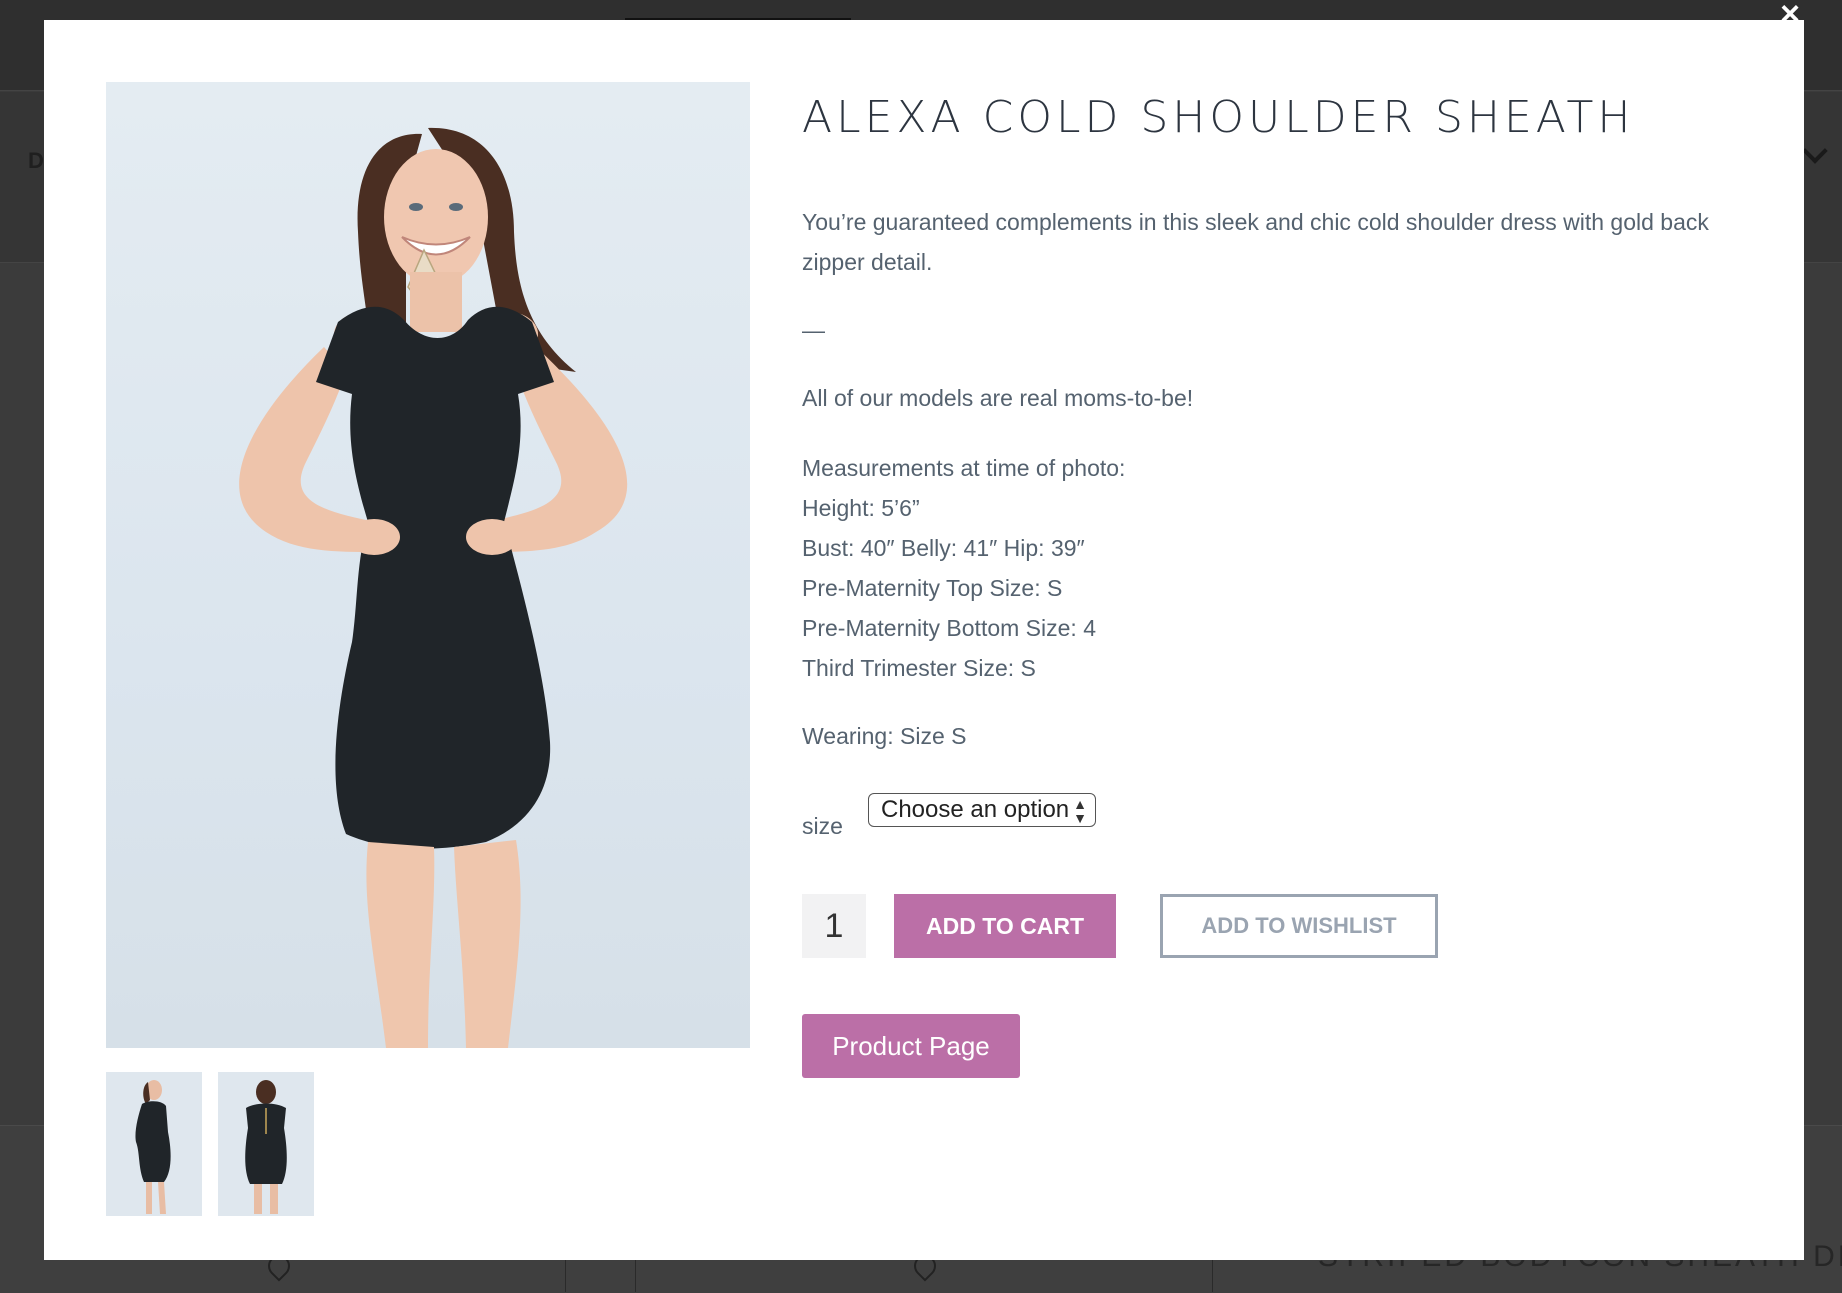  What do you see at coordinates (975, 809) in the screenshot?
I see `size-select-value: Choose an option` at bounding box center [975, 809].